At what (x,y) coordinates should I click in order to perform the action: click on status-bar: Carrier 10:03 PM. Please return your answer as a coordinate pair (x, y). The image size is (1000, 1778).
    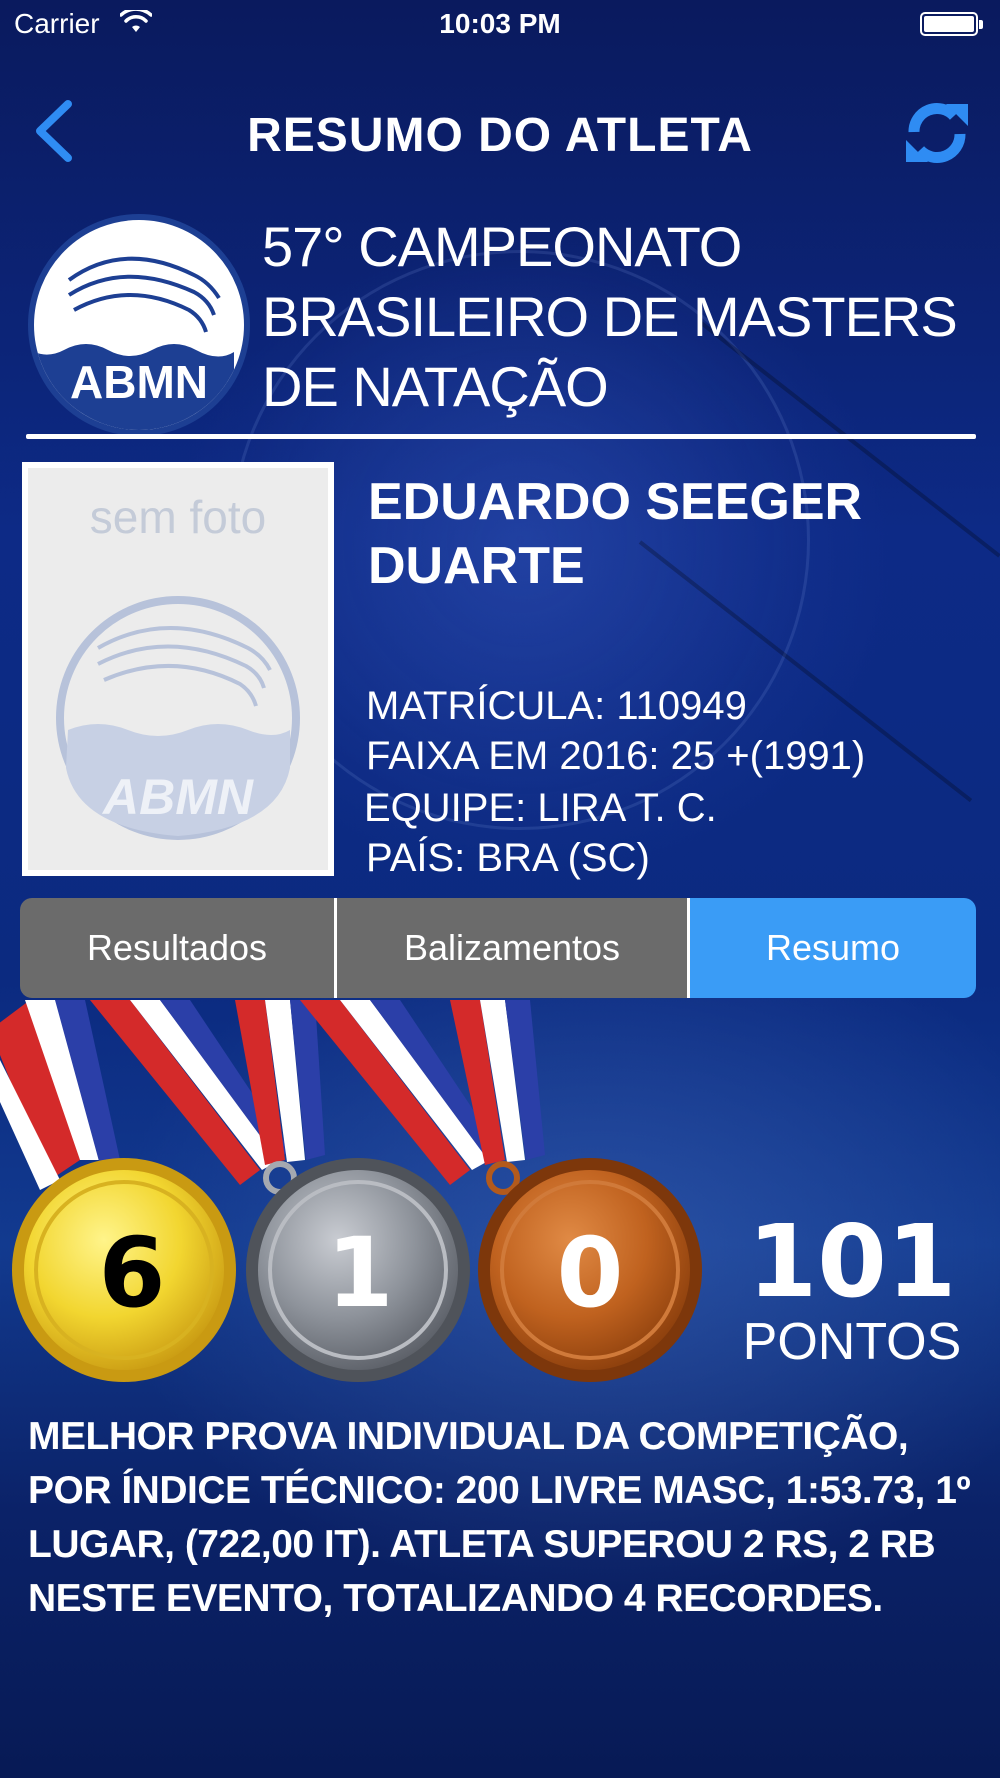
    Looking at the image, I should click on (500, 24).